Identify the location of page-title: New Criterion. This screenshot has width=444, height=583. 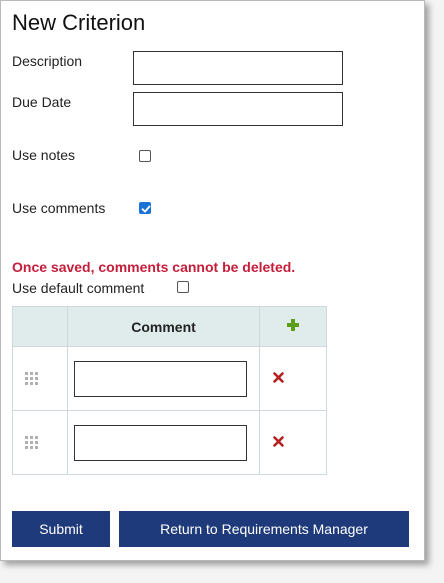
(79, 22).